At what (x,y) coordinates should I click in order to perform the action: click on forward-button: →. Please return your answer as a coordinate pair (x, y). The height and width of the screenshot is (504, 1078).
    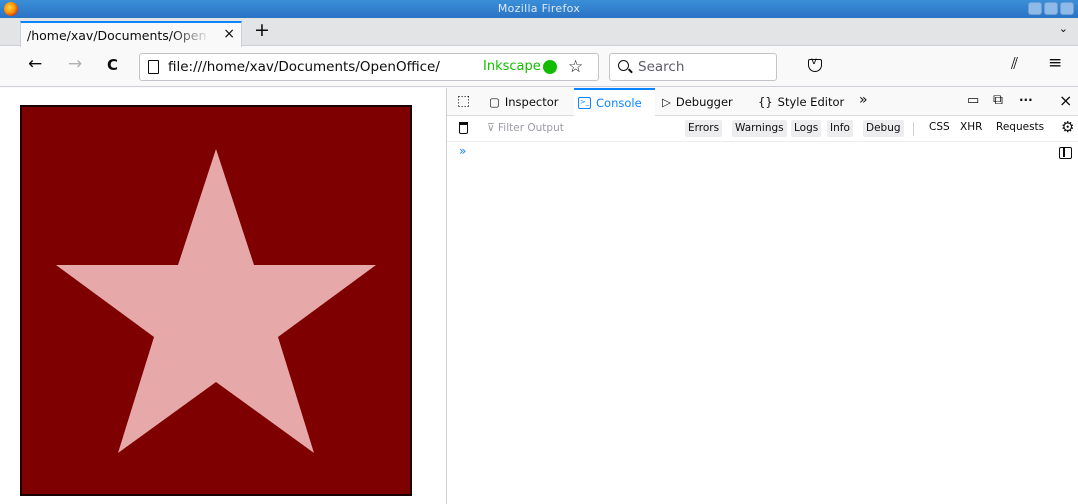
    Looking at the image, I should click on (75, 64).